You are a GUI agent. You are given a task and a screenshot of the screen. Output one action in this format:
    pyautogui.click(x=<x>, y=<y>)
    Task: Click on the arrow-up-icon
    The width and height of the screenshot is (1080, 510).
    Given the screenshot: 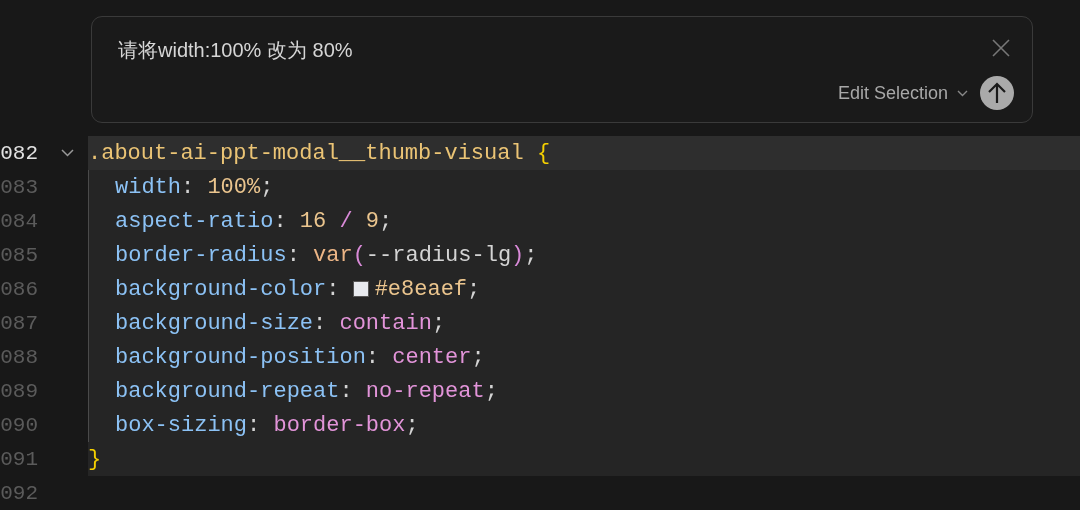 What is the action you would take?
    pyautogui.click(x=997, y=93)
    